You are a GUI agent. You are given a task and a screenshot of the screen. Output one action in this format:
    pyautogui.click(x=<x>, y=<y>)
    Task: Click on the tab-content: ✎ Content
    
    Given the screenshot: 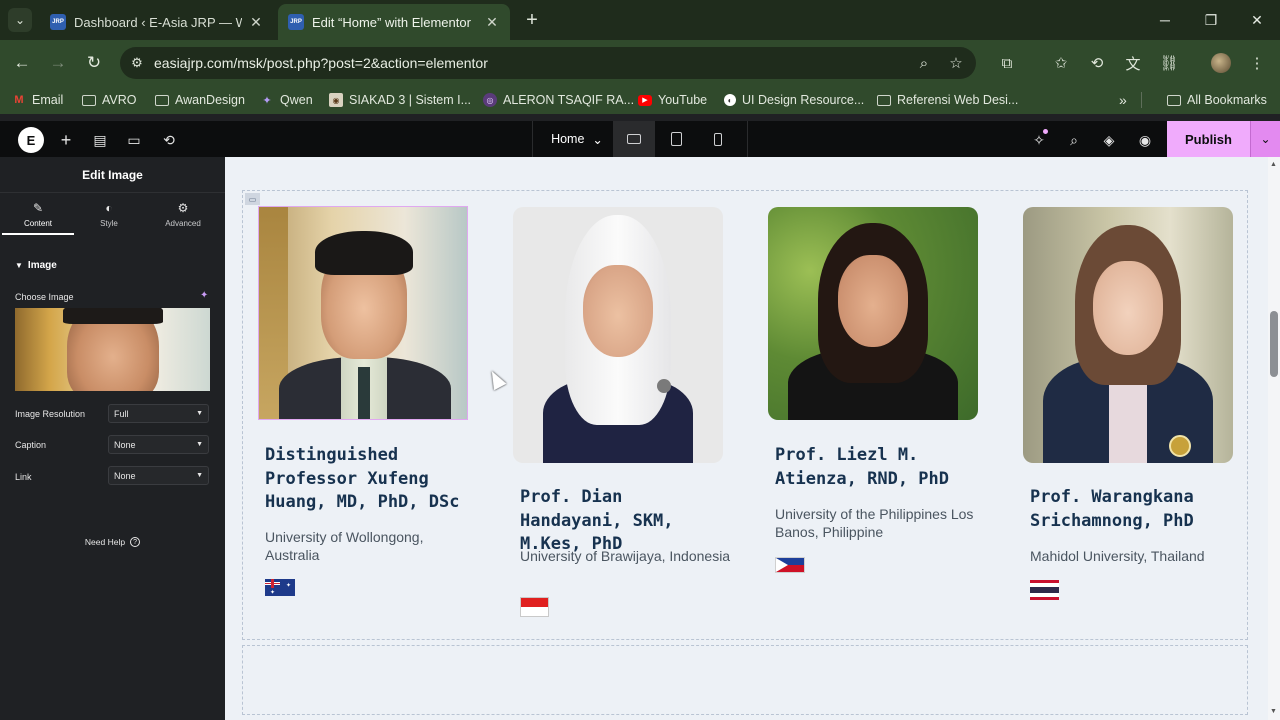 What is the action you would take?
    pyautogui.click(x=38, y=218)
    